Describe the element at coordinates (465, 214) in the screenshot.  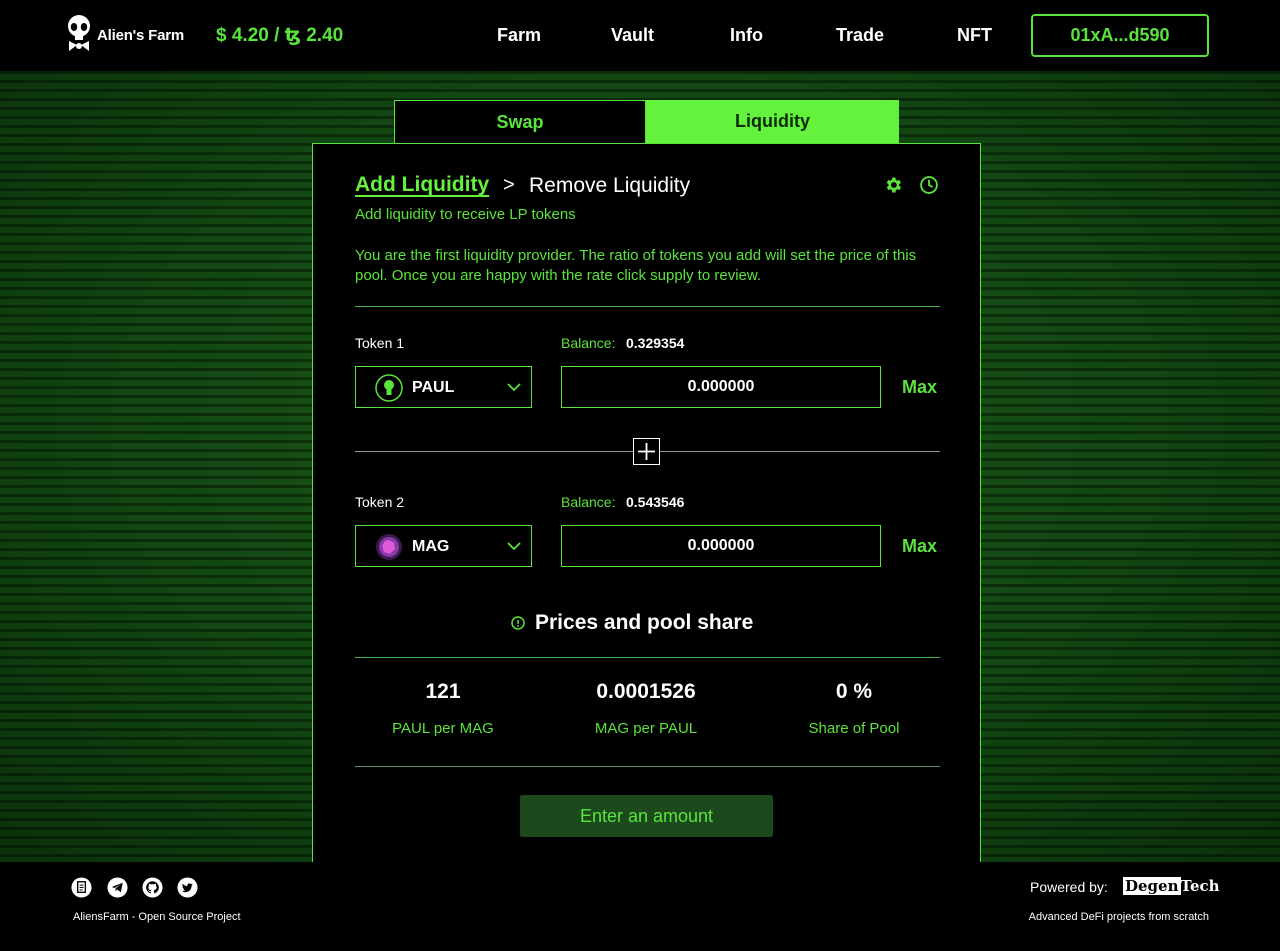
I see `card-subtitle: Add liquidity to receive LP tokens` at that location.